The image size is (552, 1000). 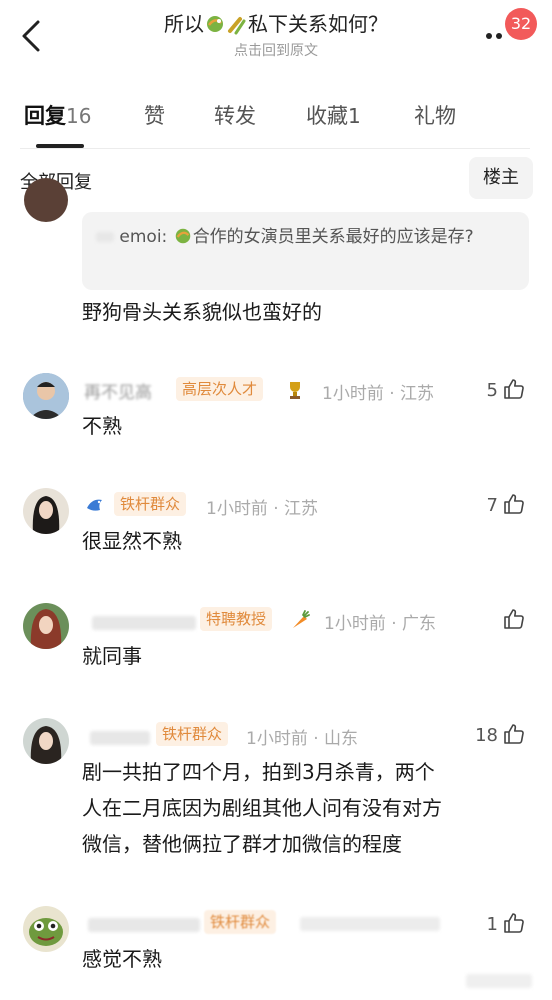 What do you see at coordinates (333, 237) in the screenshot?
I see `quoted-text: 合作的女演员里关系最好的应该是存?` at bounding box center [333, 237].